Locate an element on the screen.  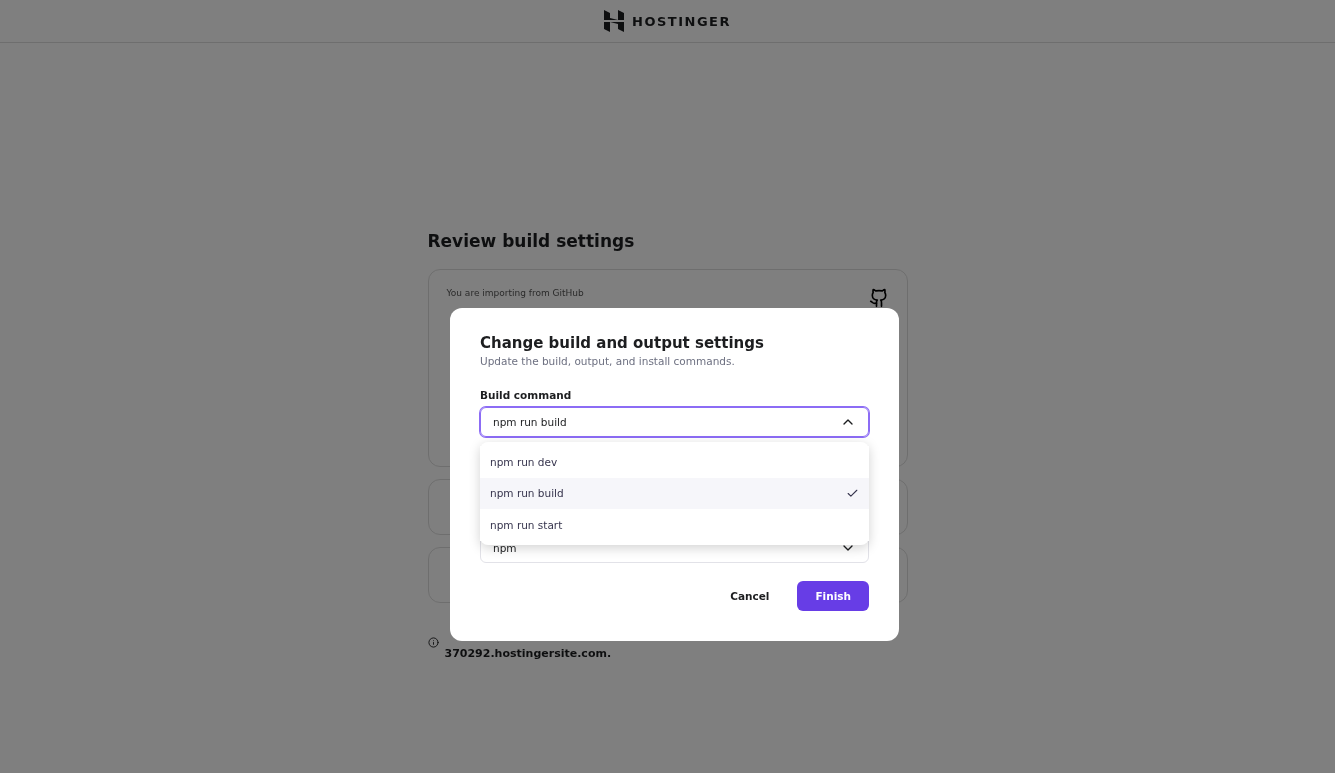
dropdown-option: npm run build is located at coordinates (674, 493).